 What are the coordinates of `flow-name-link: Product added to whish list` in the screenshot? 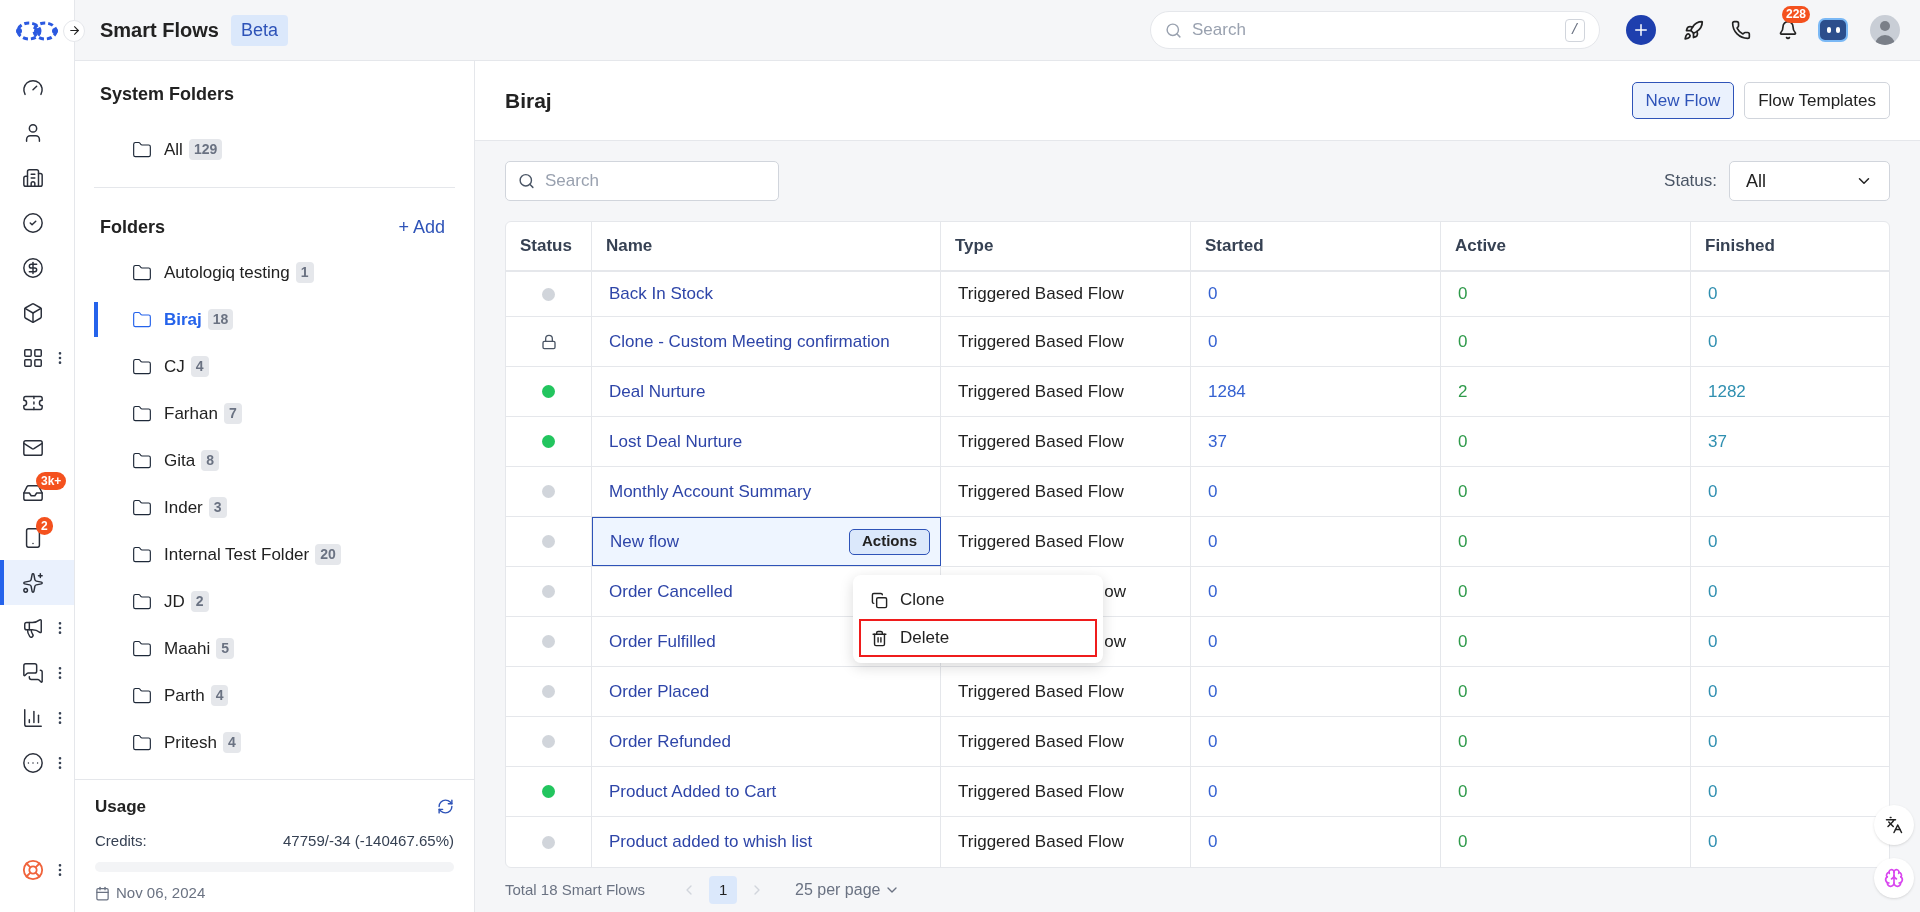 It's located at (711, 842).